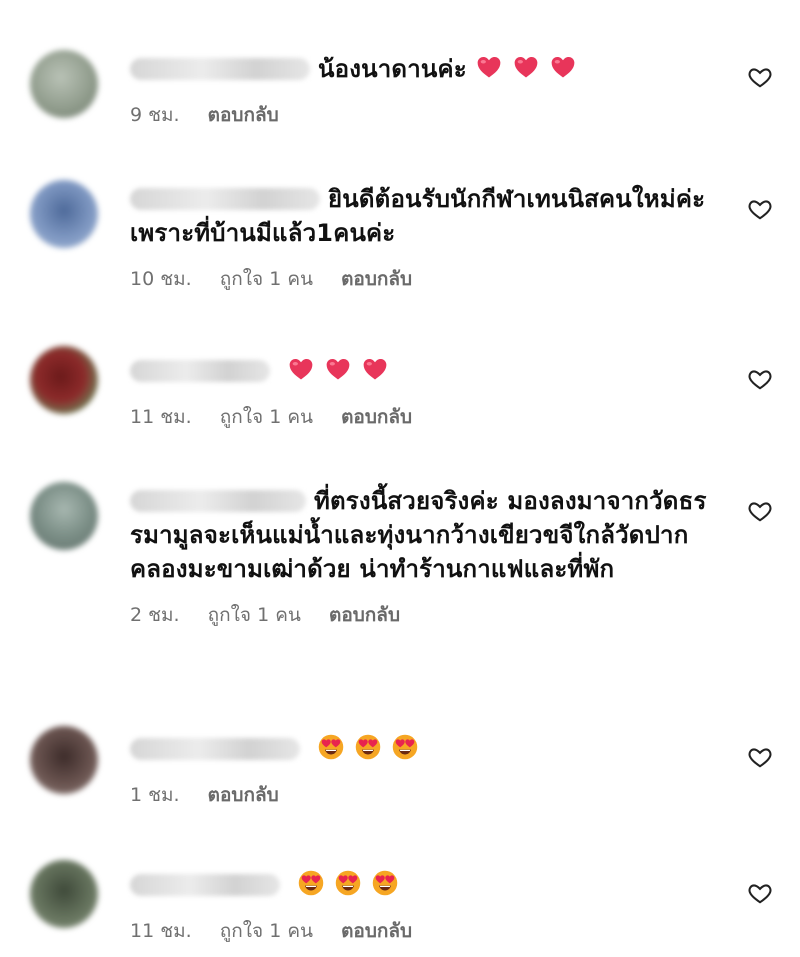 The width and height of the screenshot is (800, 957). Describe the element at coordinates (425, 615) in the screenshot. I see `comment-meta: 2 ชม. ถูกใจ 1 คน ตอบกลับ` at that location.